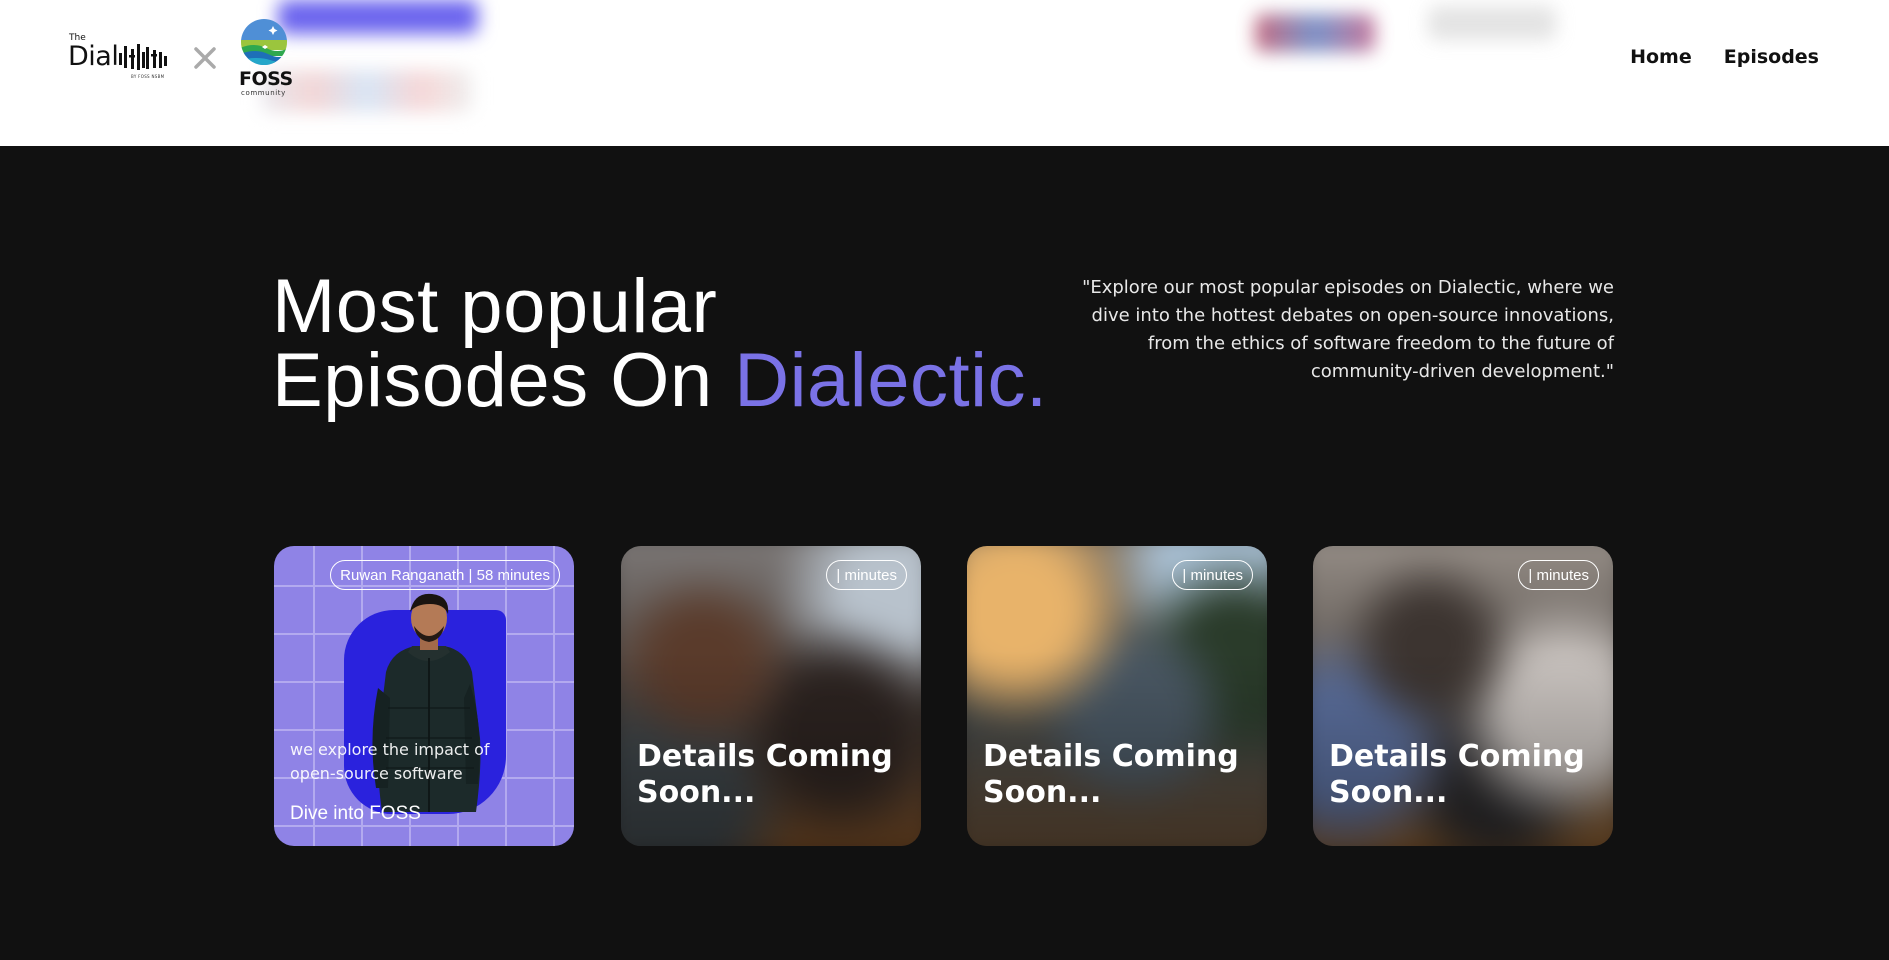 The image size is (1889, 960). I want to click on logo-byline: BY FOSS NSBM, so click(148, 76).